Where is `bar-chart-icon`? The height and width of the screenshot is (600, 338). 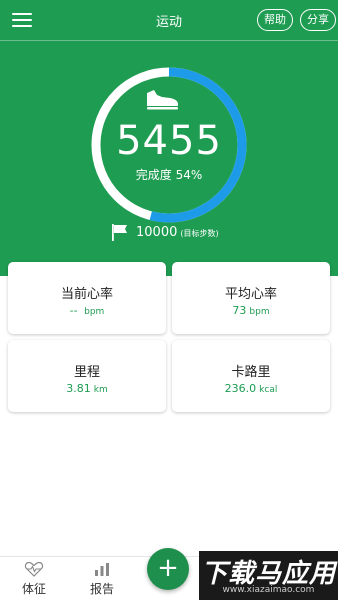 bar-chart-icon is located at coordinates (102, 569).